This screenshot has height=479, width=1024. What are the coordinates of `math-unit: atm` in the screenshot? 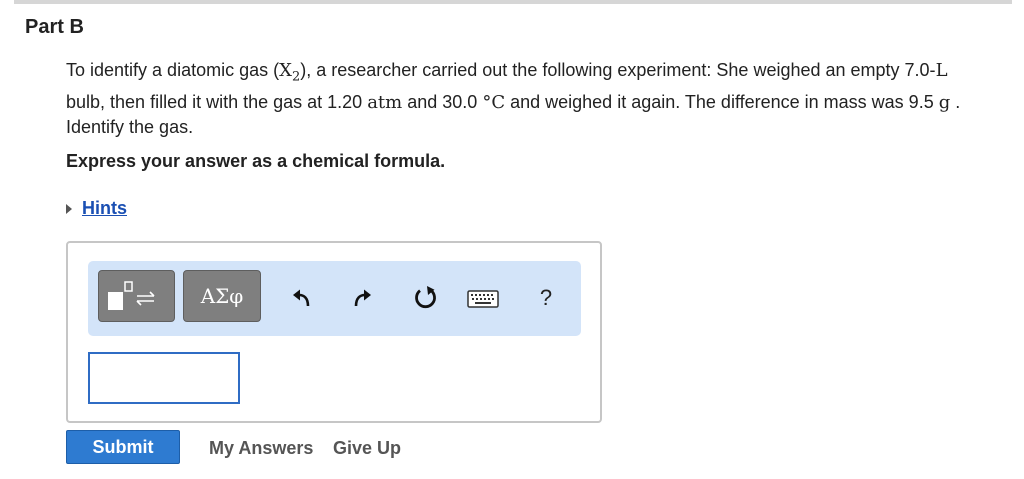 It's located at (385, 102).